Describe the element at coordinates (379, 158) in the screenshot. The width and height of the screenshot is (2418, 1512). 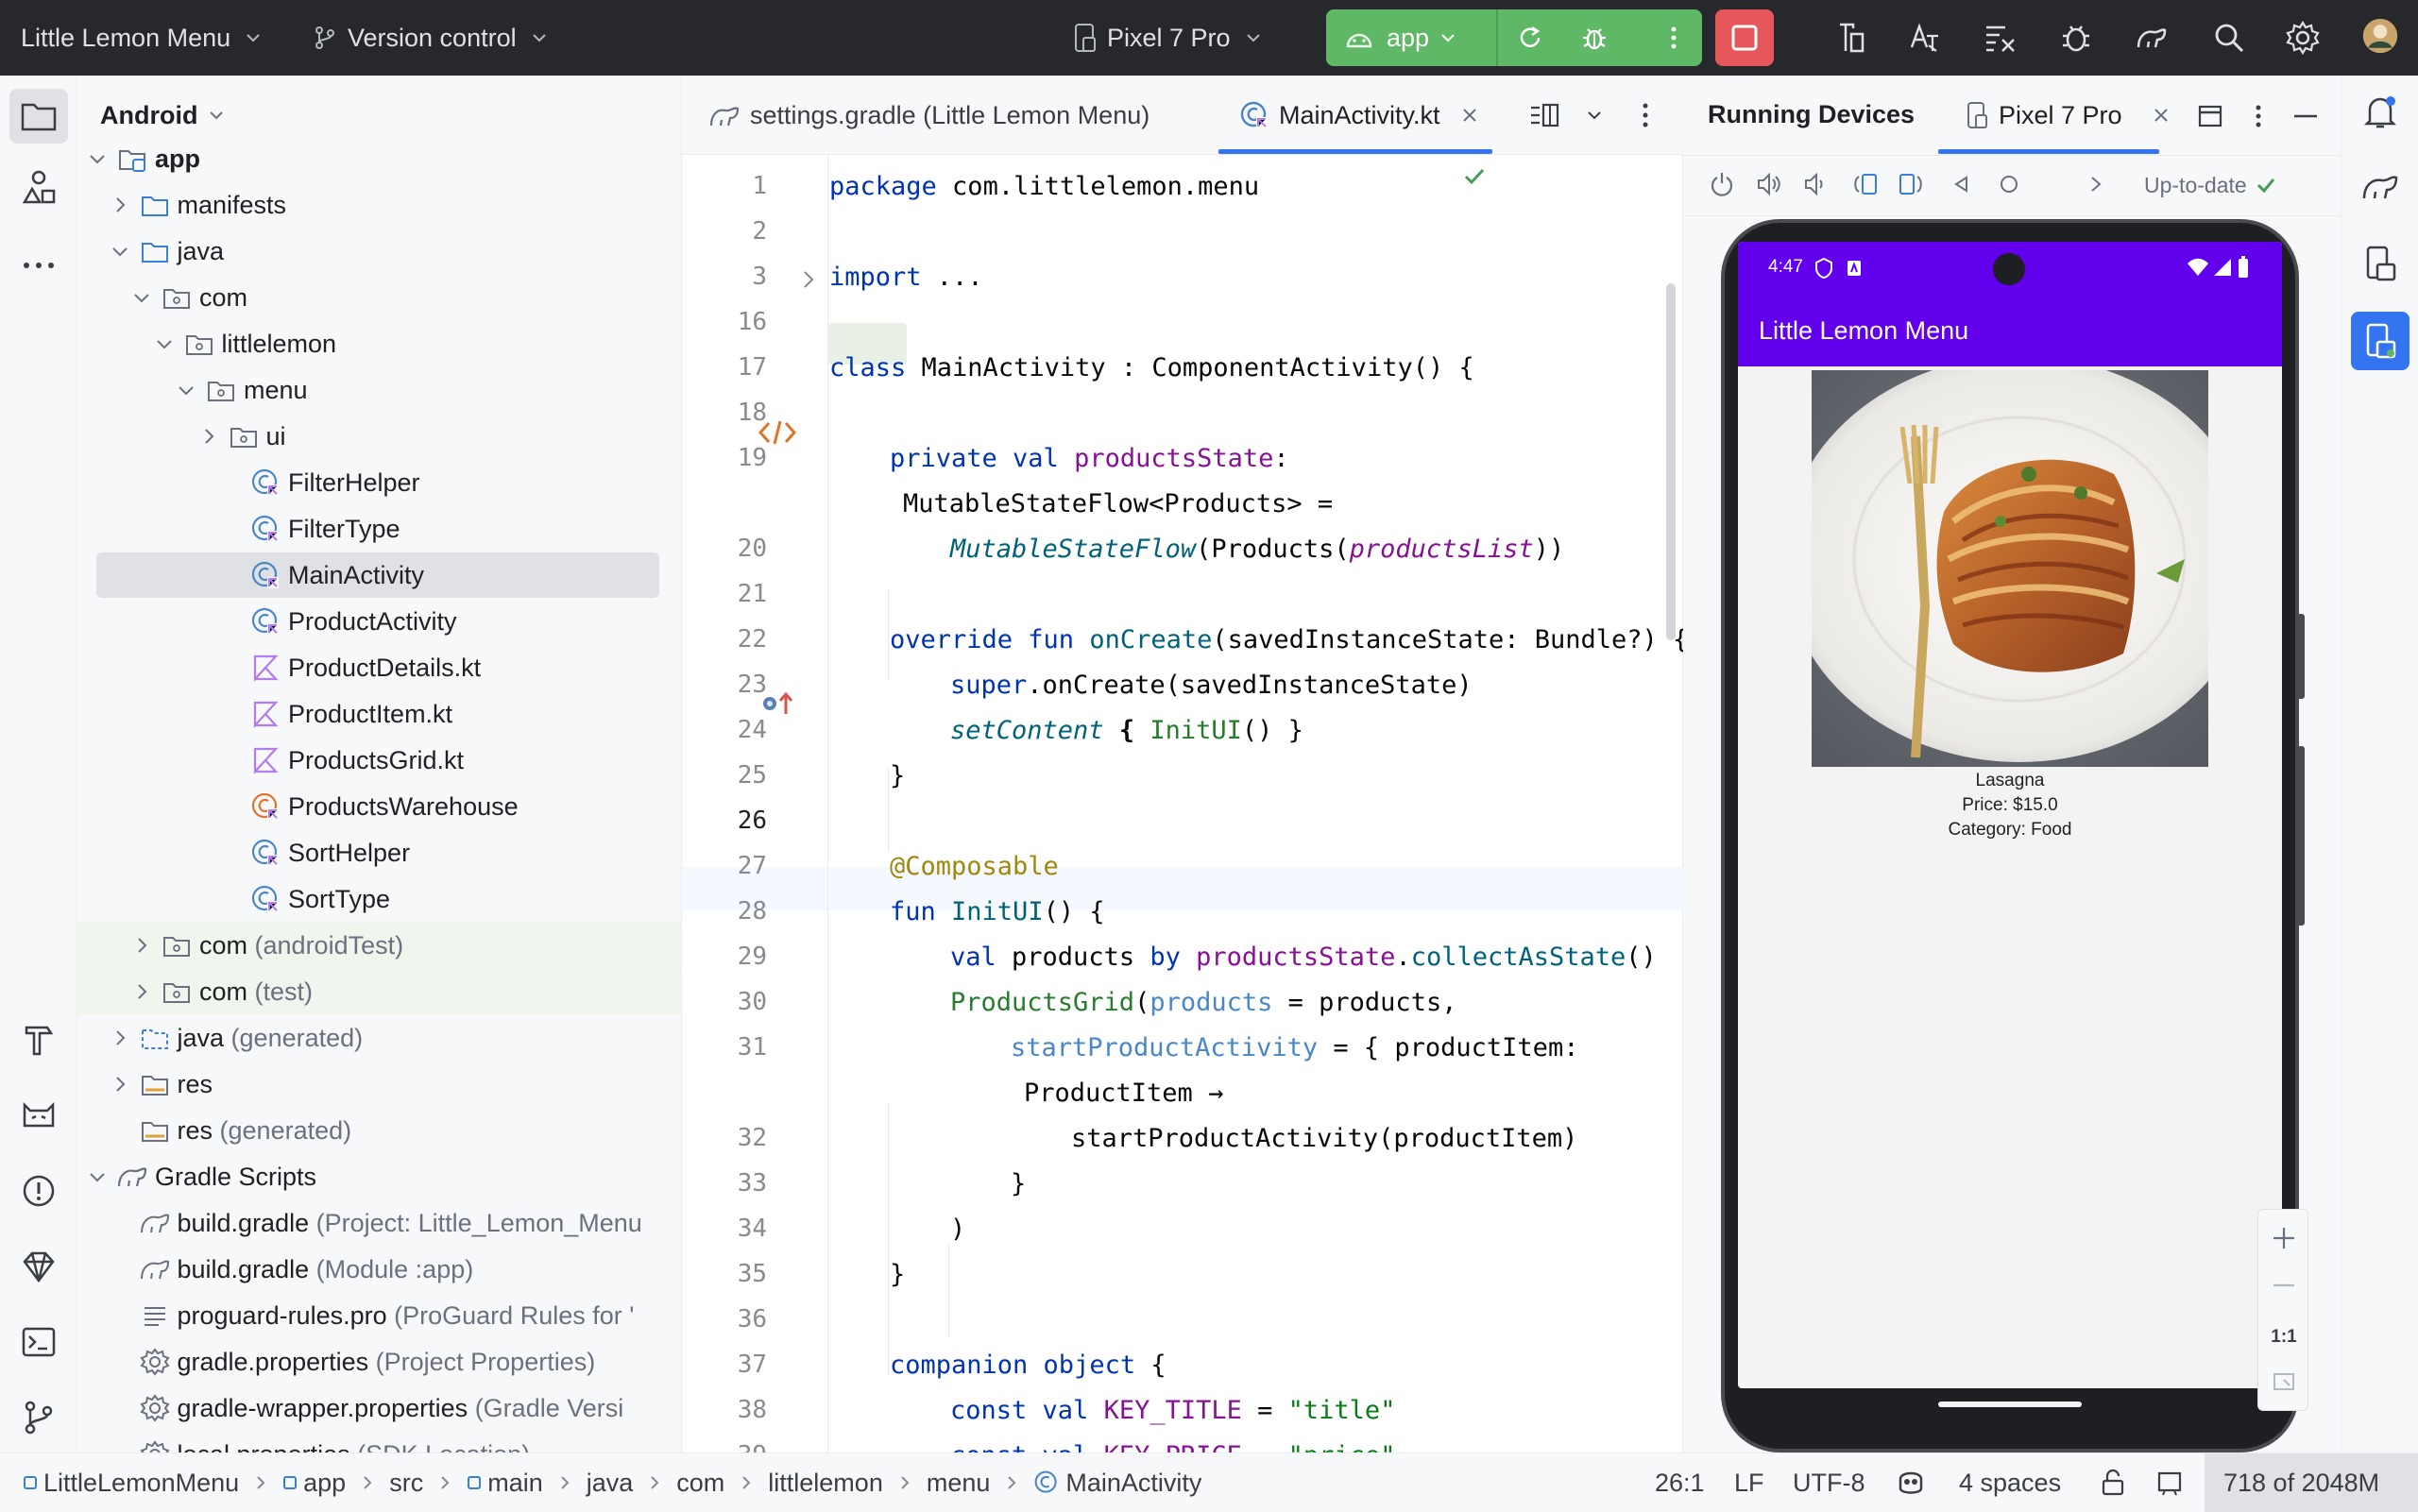
I see `tree-item: app` at that location.